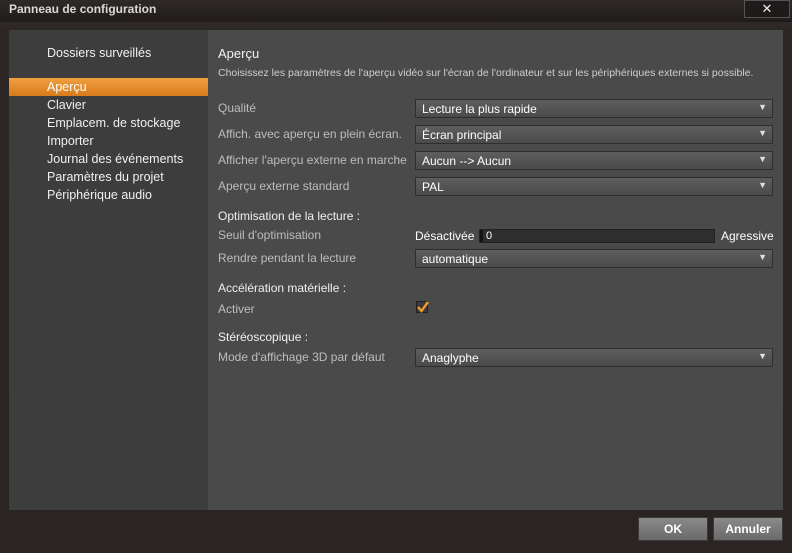 The height and width of the screenshot is (553, 792). I want to click on checkmark-icon, so click(423, 307).